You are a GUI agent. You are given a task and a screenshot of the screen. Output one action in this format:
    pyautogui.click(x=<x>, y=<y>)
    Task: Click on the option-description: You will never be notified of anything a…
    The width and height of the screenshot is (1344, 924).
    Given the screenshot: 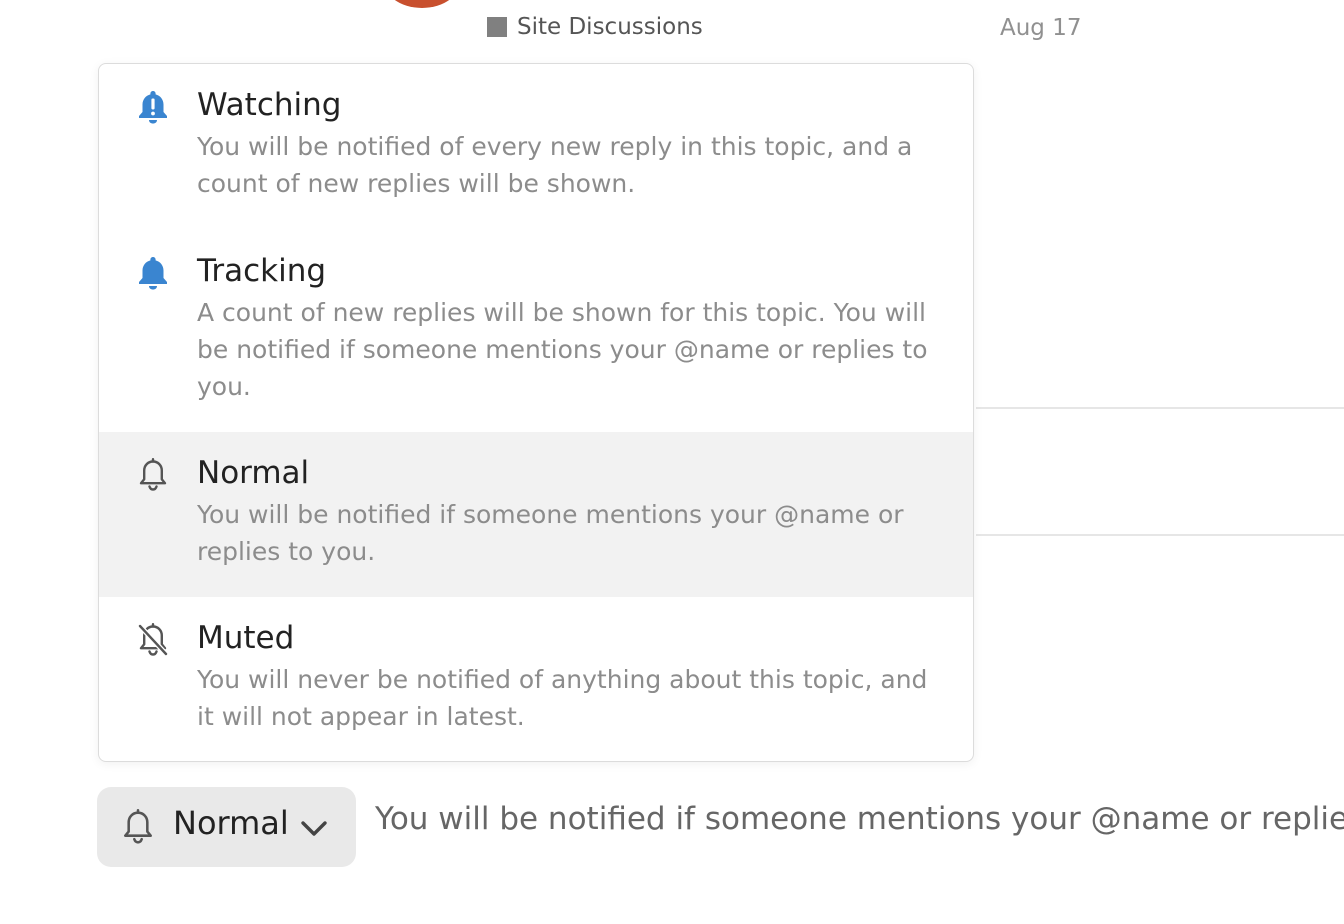 What is the action you would take?
    pyautogui.click(x=562, y=698)
    